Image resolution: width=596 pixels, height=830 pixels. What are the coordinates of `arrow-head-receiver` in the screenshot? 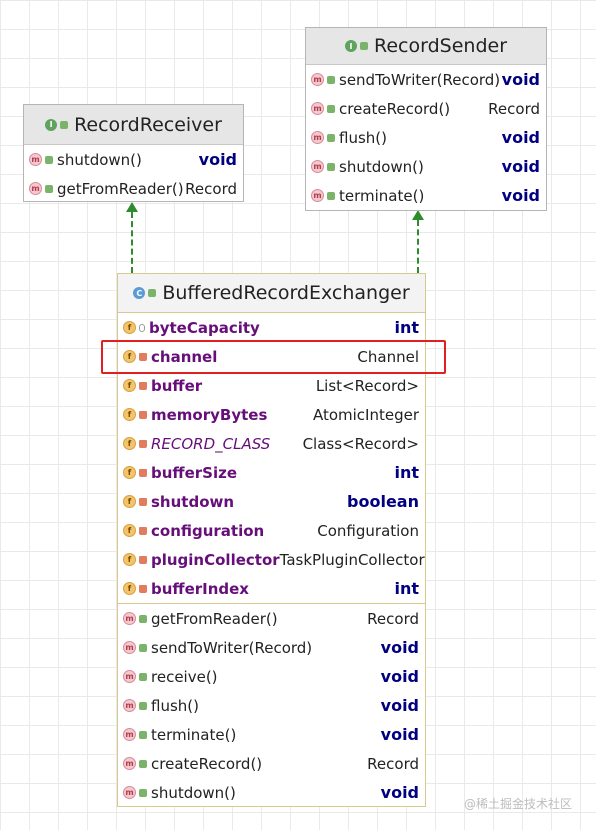 It's located at (132, 207).